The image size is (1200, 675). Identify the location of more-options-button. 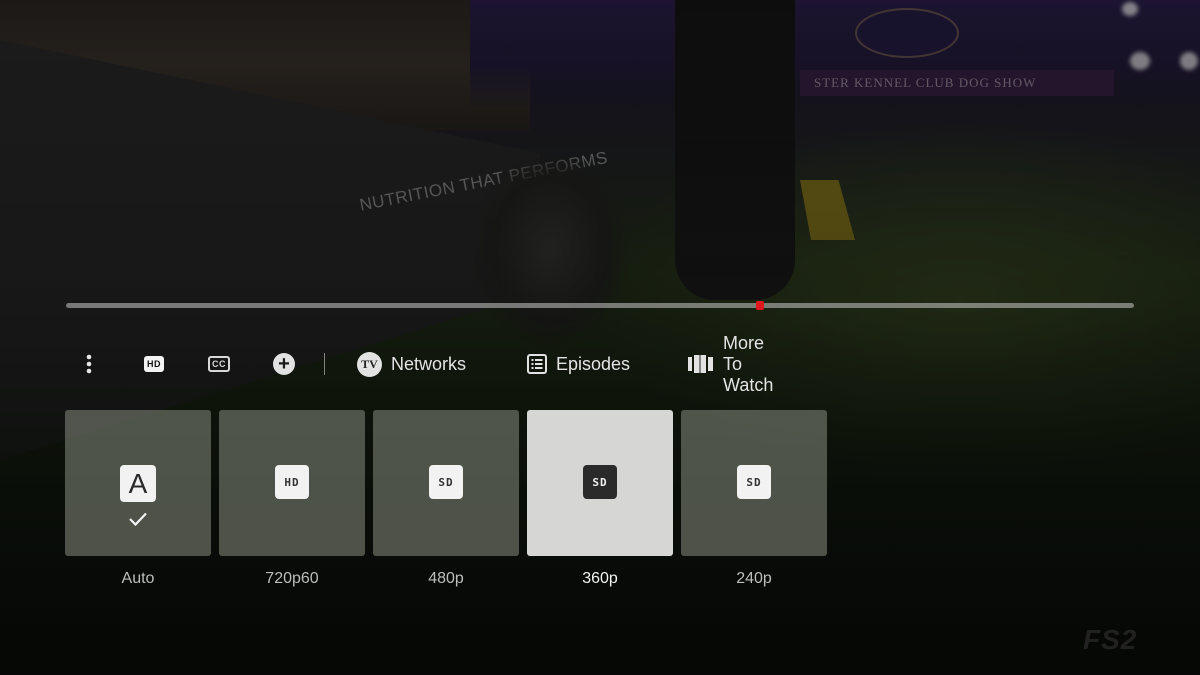
(89, 364).